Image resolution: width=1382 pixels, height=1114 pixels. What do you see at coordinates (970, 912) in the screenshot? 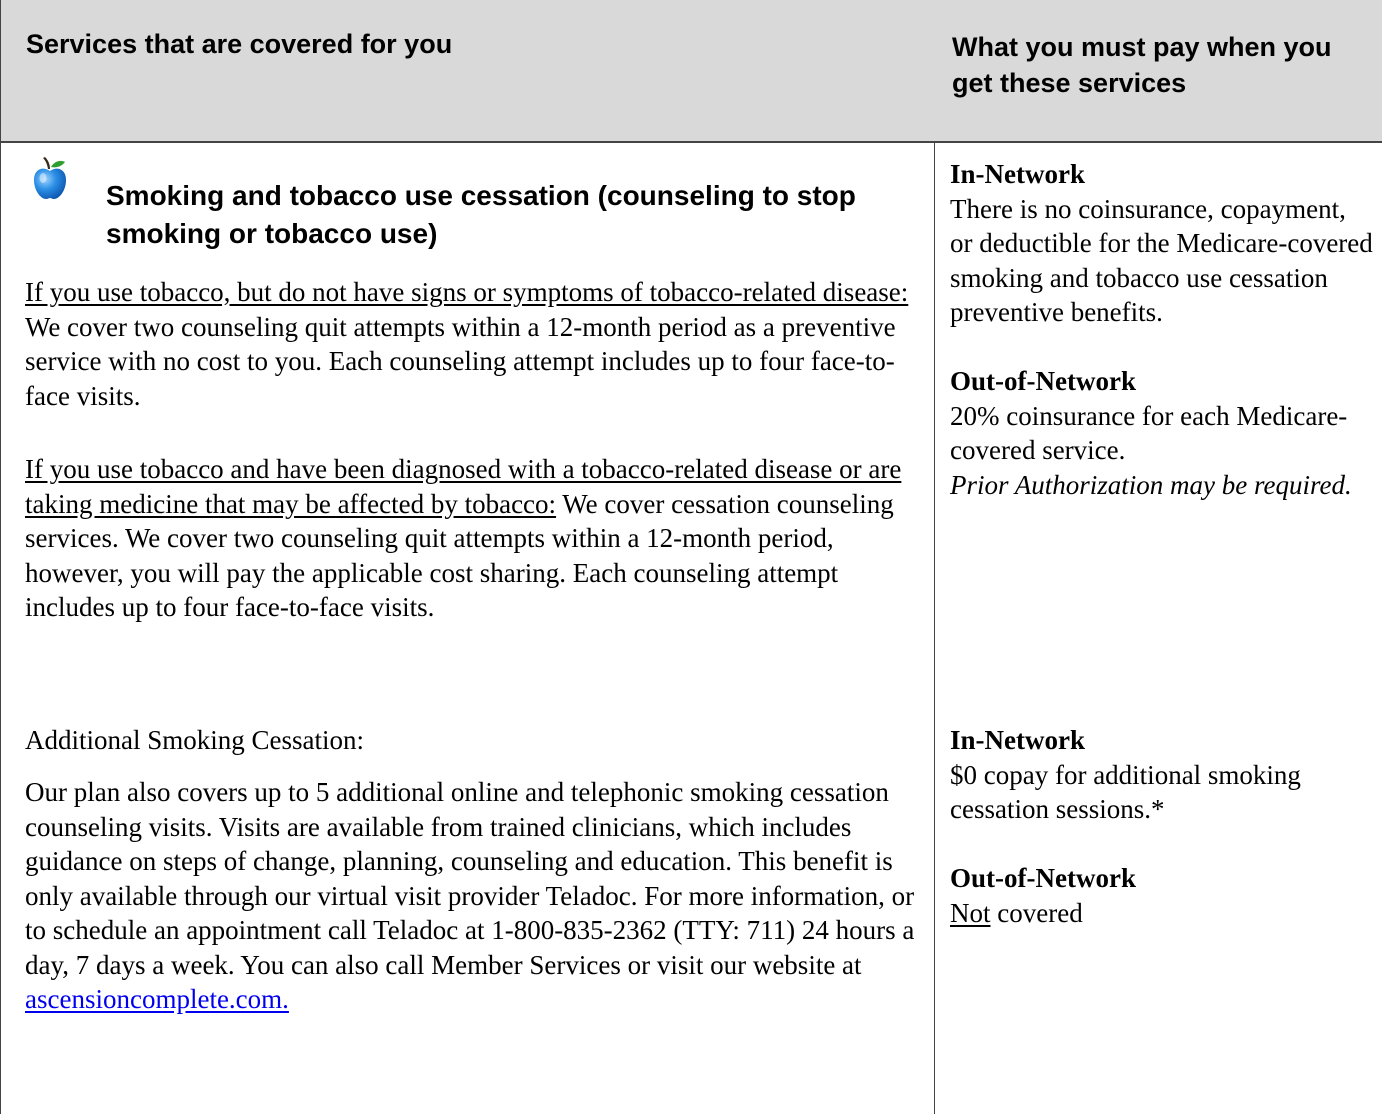
I see `not-underlined: Not` at bounding box center [970, 912].